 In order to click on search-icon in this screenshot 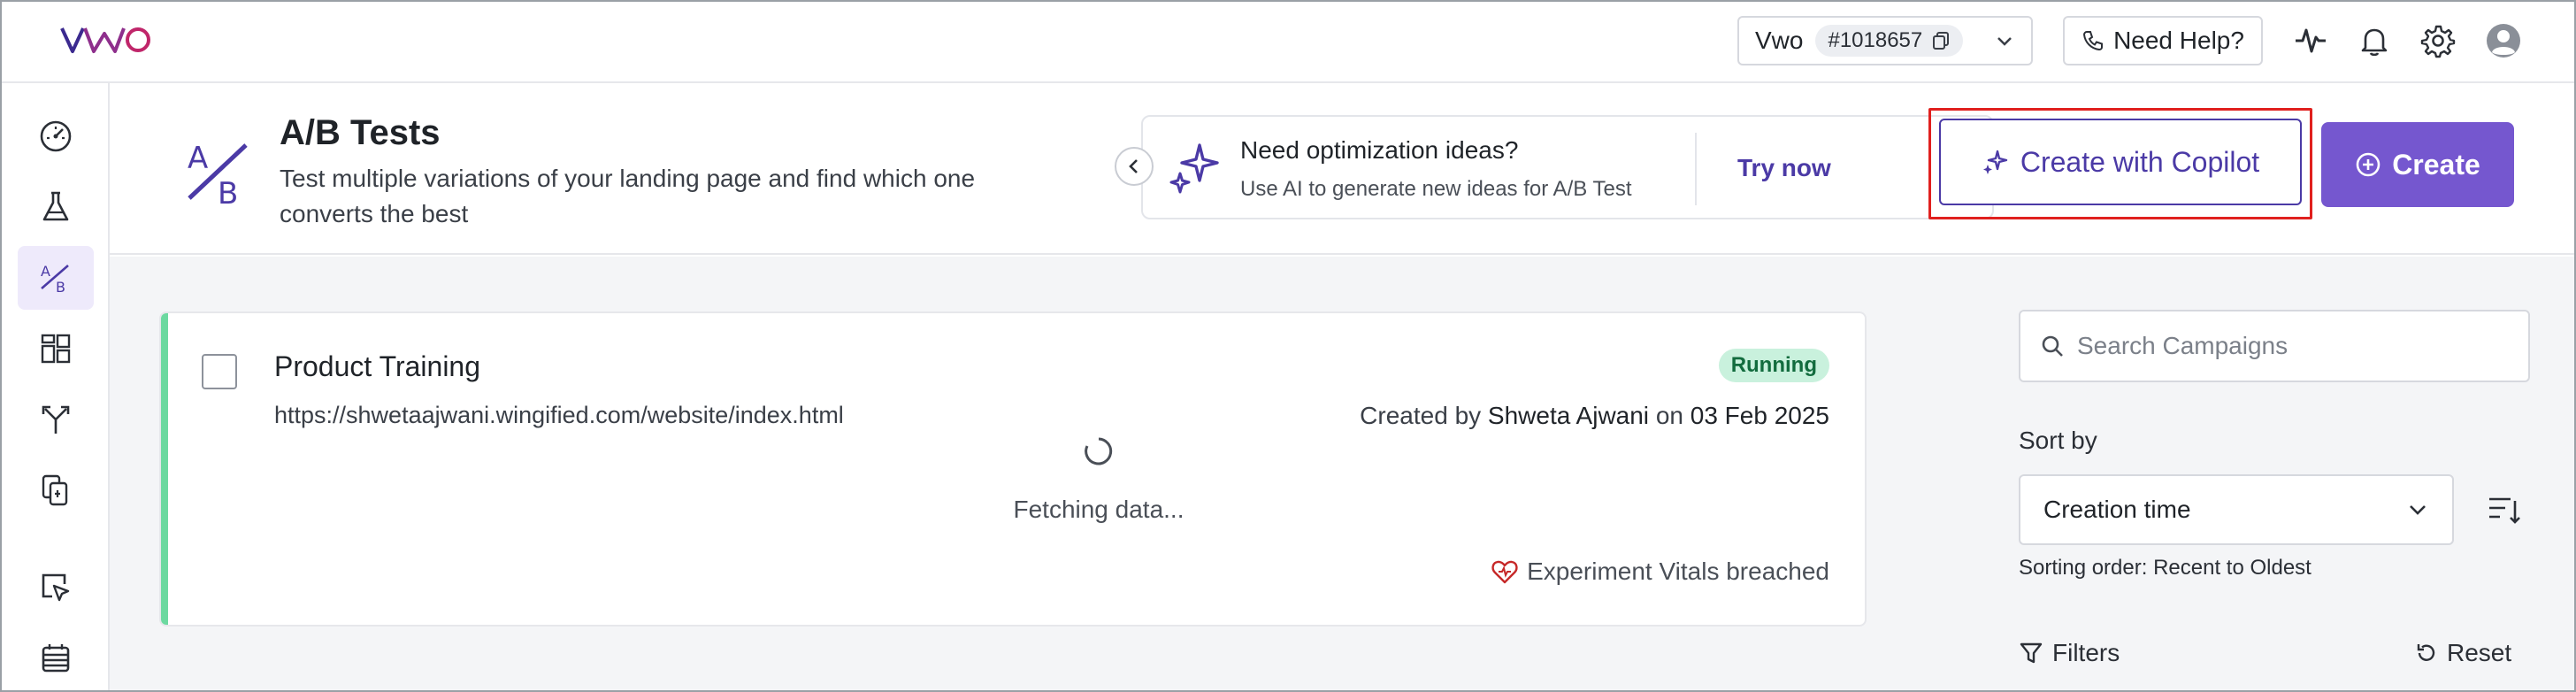, I will do `click(2052, 346)`.